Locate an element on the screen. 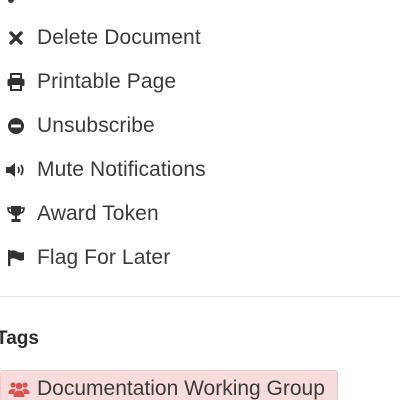 The width and height of the screenshot is (400, 400). printable-page-label: Printable Page is located at coordinates (107, 81).